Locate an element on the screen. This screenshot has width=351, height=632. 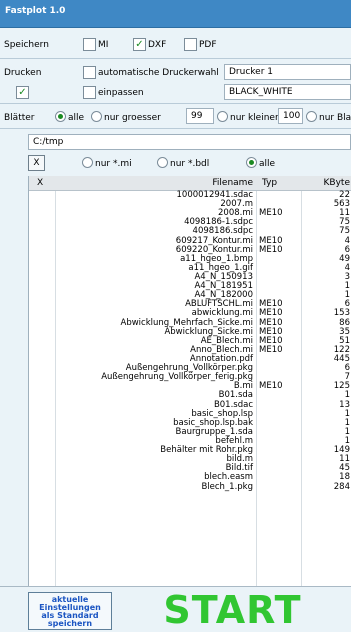
table-row: 1000012941.sdac 22 is located at coordinates (190, 195).